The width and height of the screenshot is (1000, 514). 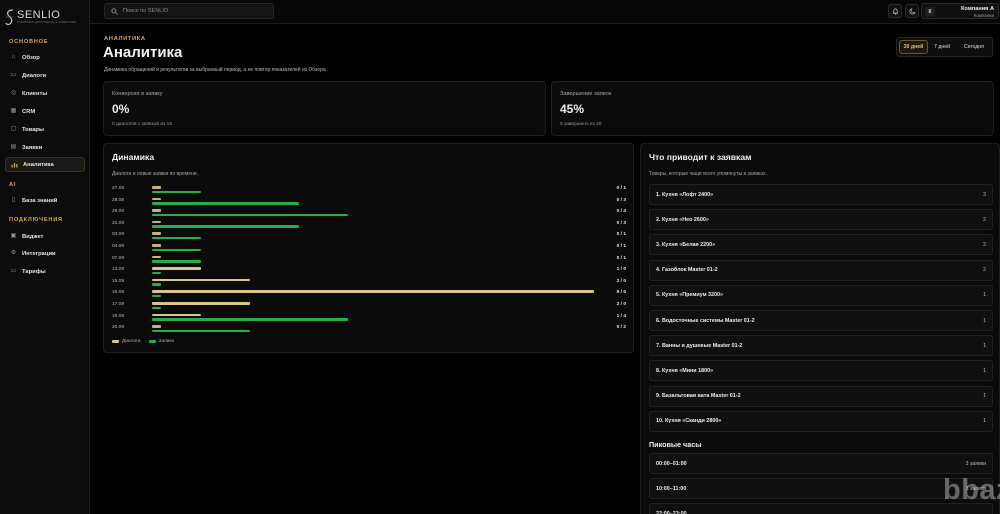 I want to click on lead-item: 10. Кухня «Сканди 2800» 1, so click(x=821, y=421).